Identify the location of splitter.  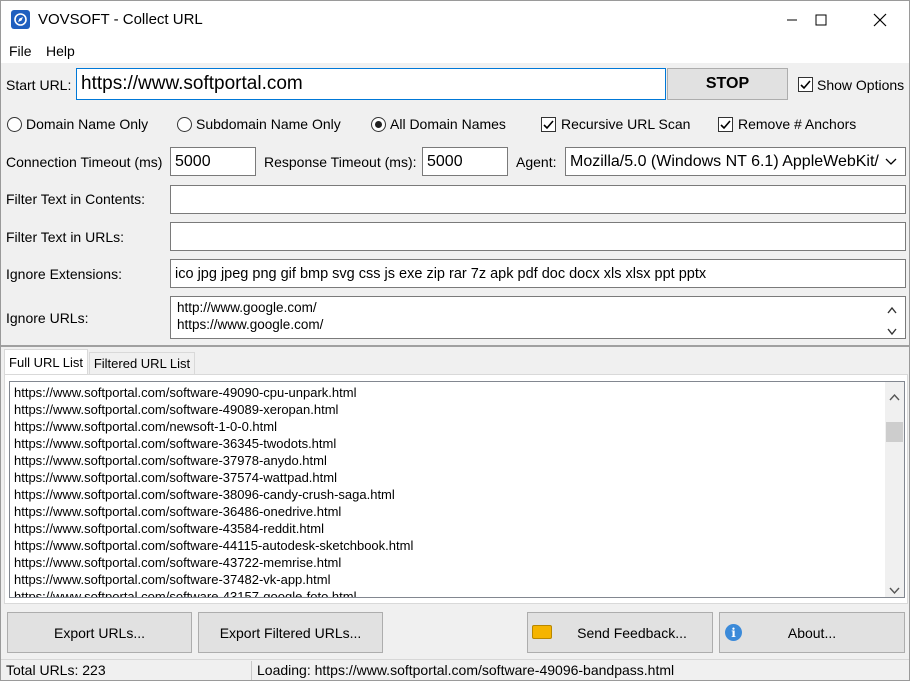
(455, 346).